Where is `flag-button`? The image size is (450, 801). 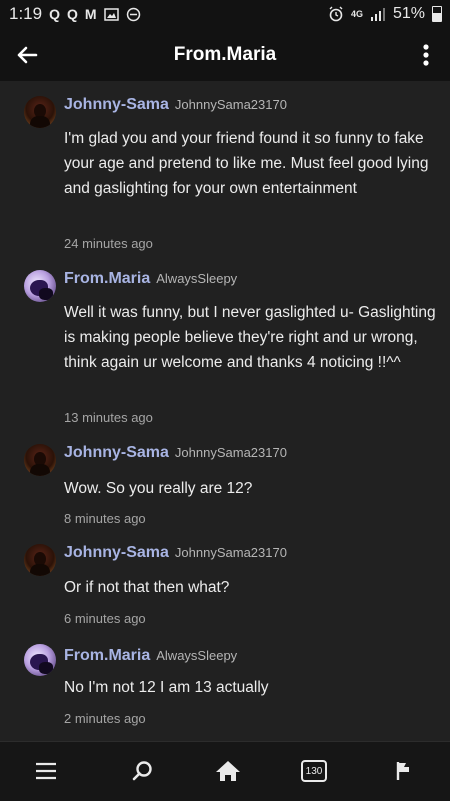 flag-button is located at coordinates (404, 771).